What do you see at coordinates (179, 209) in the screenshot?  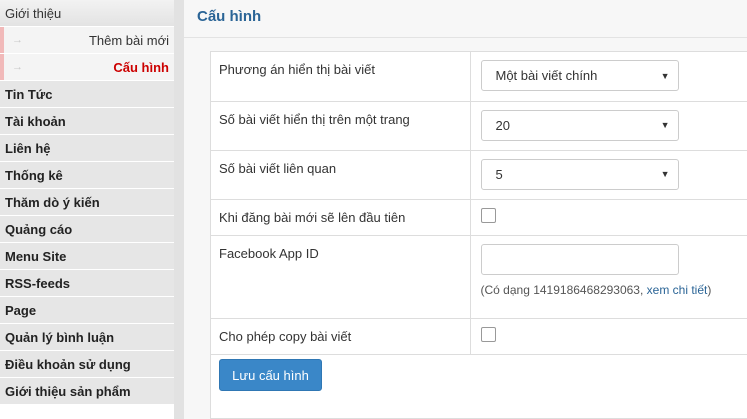 I see `sidebar-divider` at bounding box center [179, 209].